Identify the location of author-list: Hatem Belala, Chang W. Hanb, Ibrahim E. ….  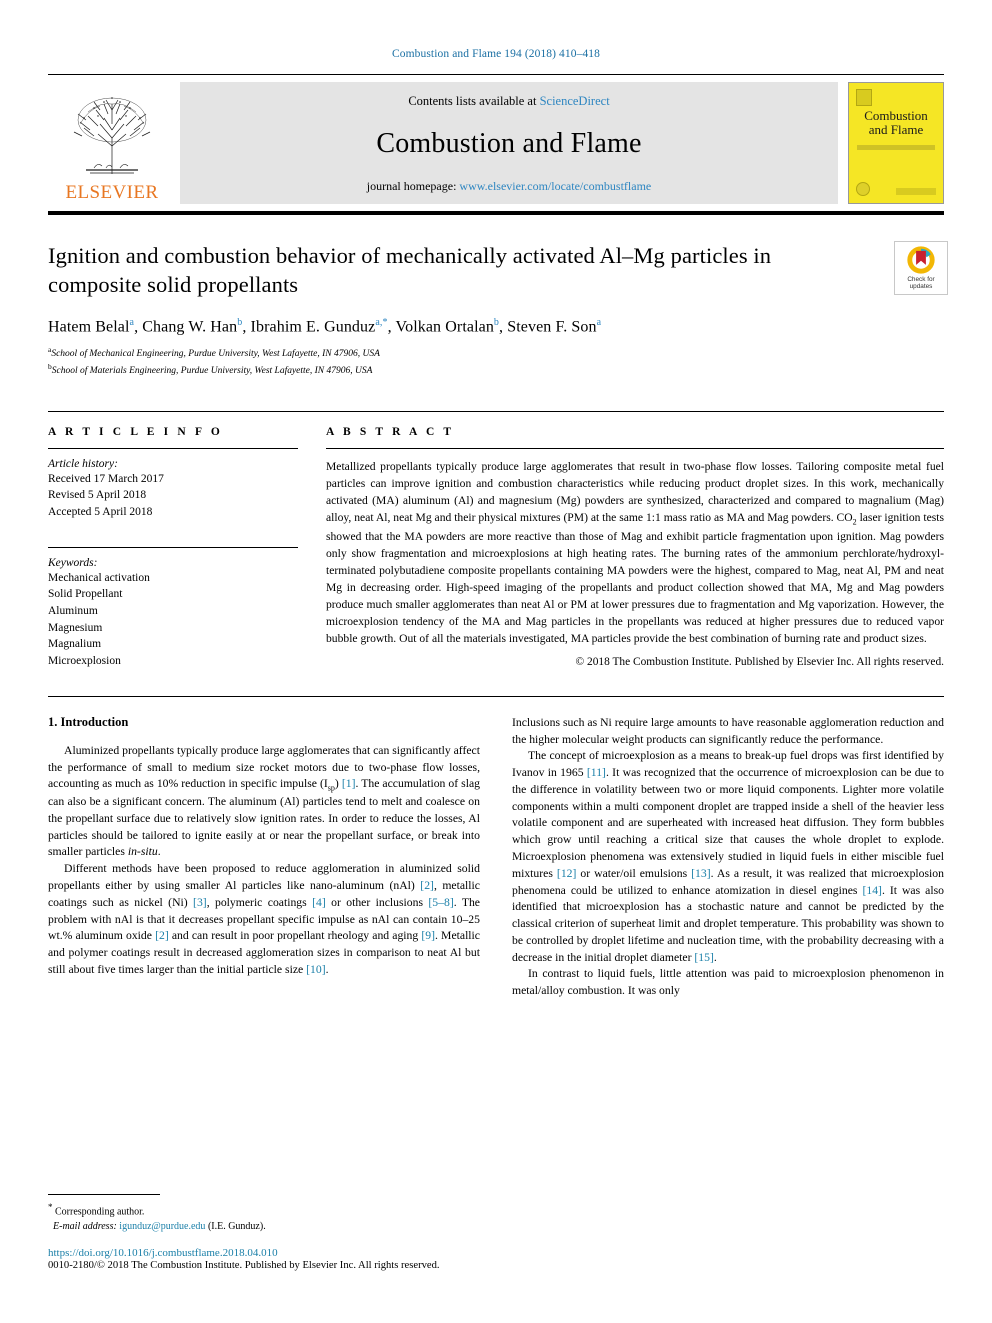
(325, 325).